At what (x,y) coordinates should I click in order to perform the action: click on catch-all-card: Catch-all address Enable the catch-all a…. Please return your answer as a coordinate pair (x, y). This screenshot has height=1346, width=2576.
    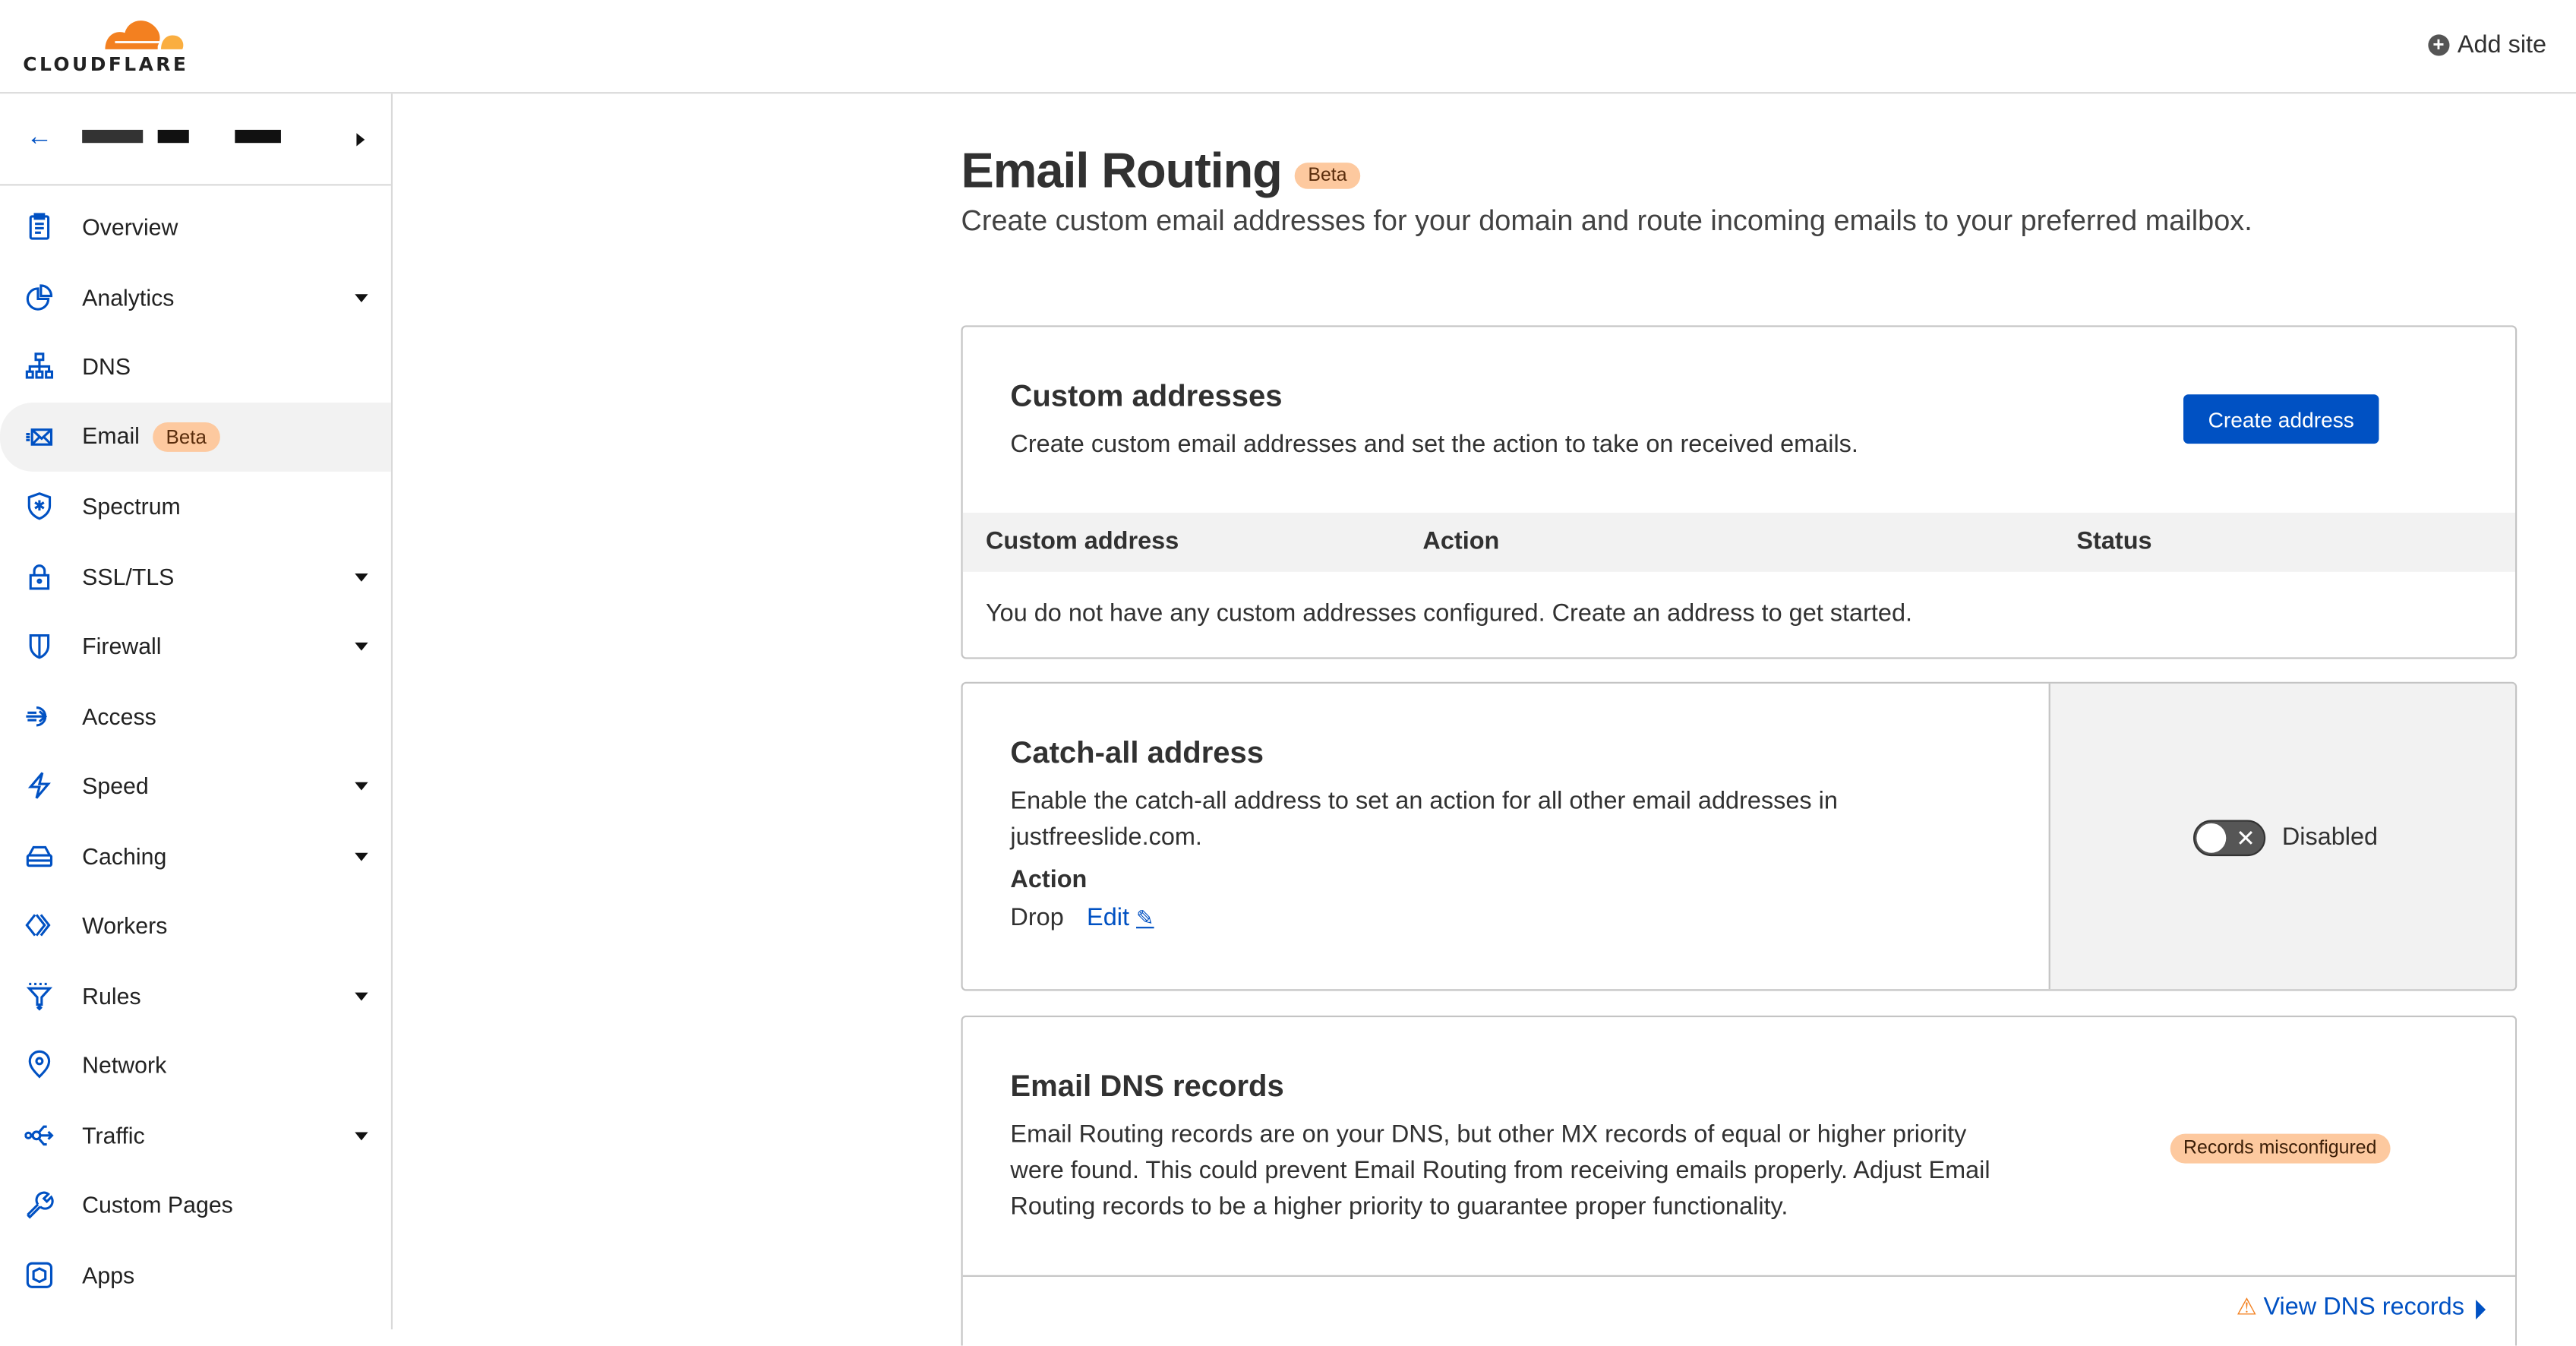
    Looking at the image, I should click on (1740, 836).